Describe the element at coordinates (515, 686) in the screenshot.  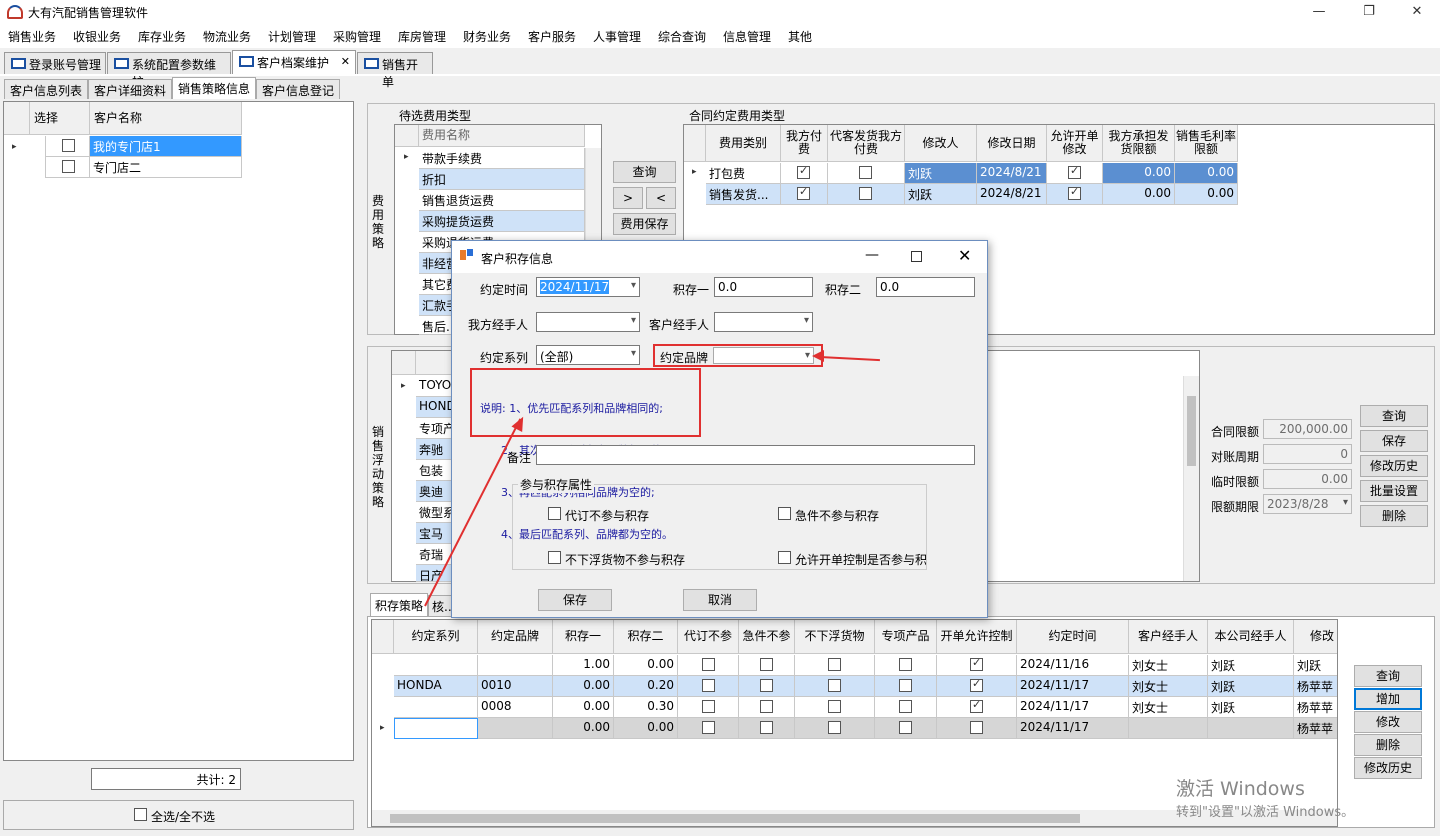
I see `brand-cell: 0010` at that location.